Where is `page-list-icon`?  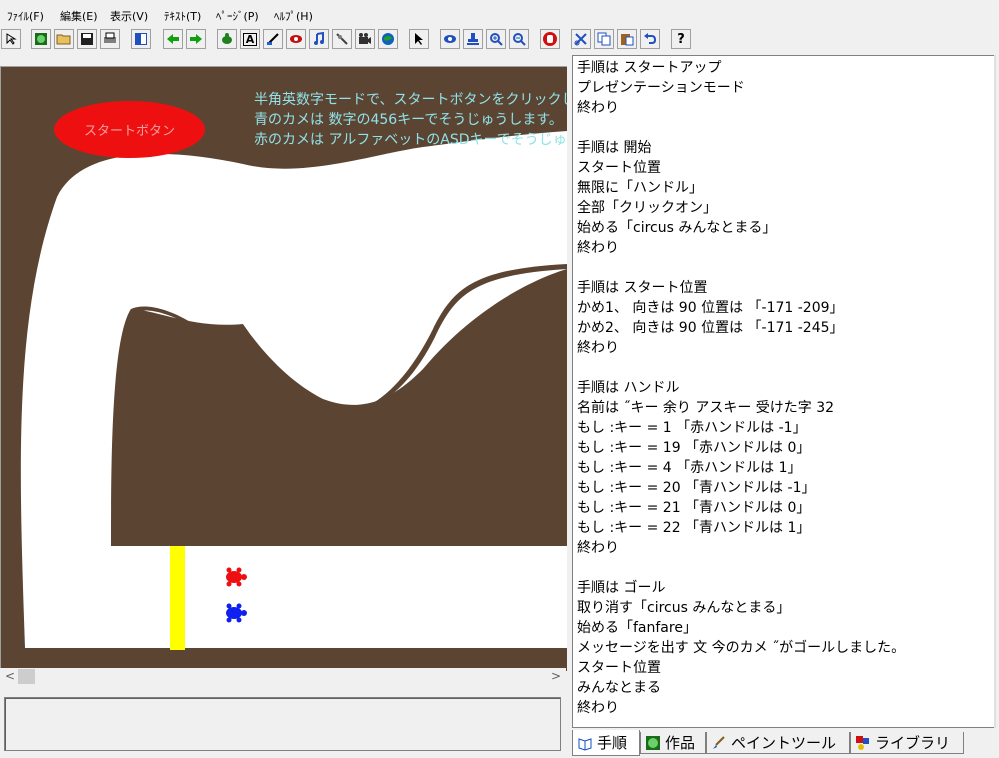
page-list-icon is located at coordinates (141, 39).